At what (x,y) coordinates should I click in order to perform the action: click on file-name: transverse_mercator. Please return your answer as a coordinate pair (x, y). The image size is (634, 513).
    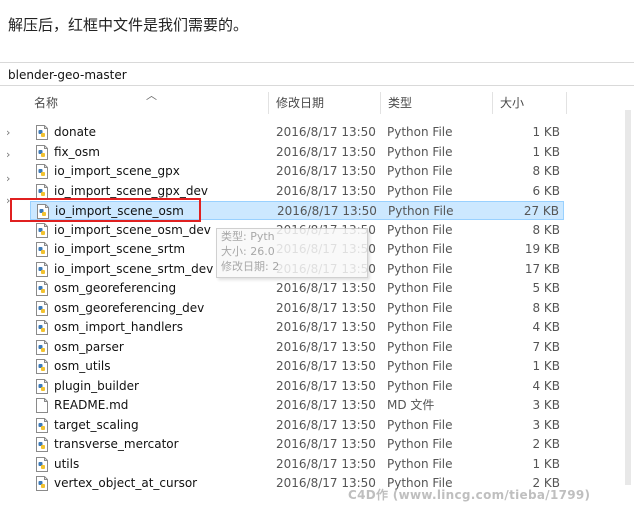
    Looking at the image, I should click on (116, 444).